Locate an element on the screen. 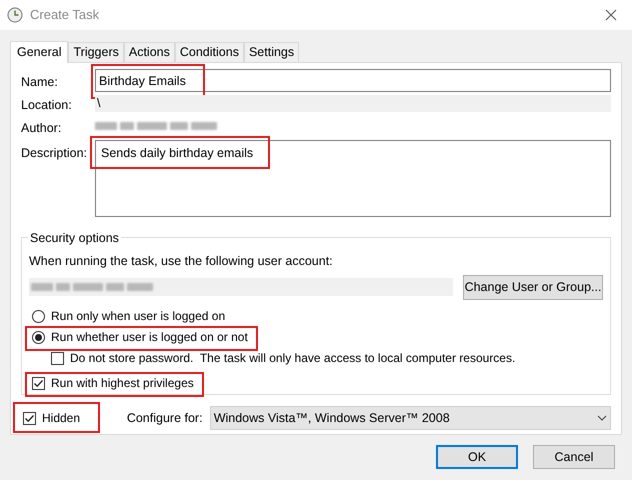 The width and height of the screenshot is (632, 480). field-label: Author: is located at coordinates (41, 128).